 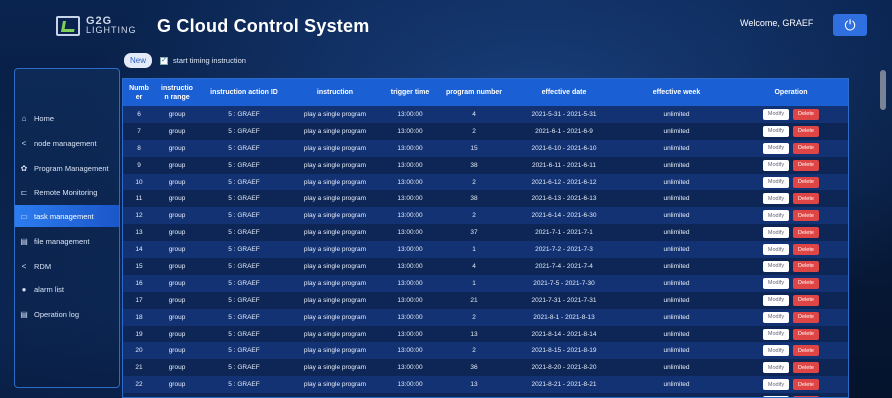 I want to click on table-cell: 10, so click(x=139, y=182).